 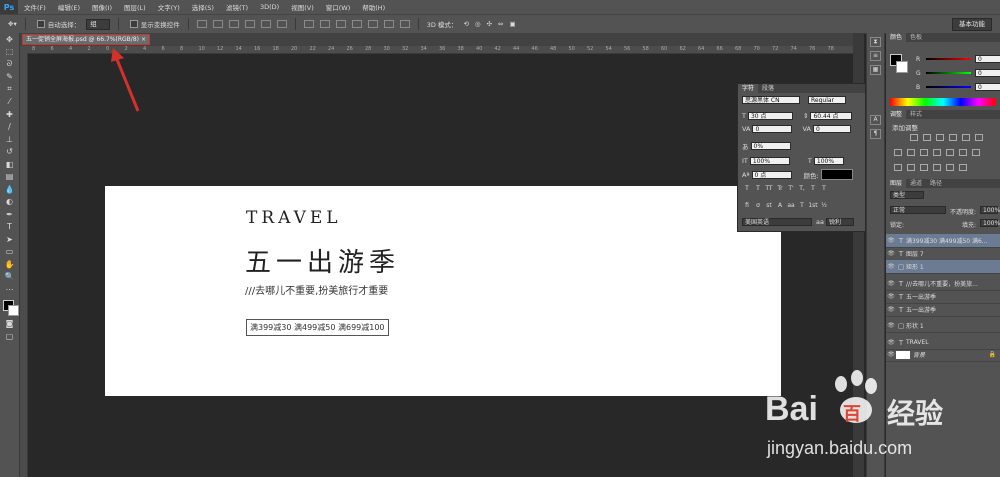 I want to click on posterize-icon, so click(x=911, y=167).